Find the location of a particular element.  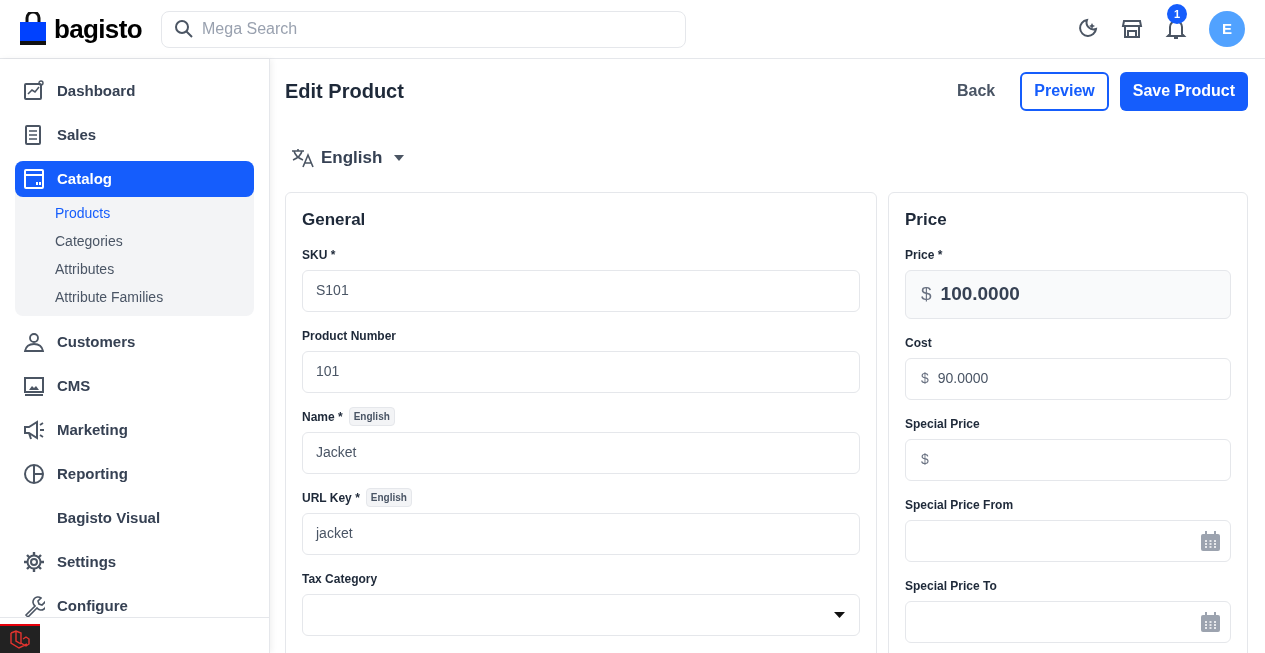

language-selector: English is located at coordinates (348, 158).